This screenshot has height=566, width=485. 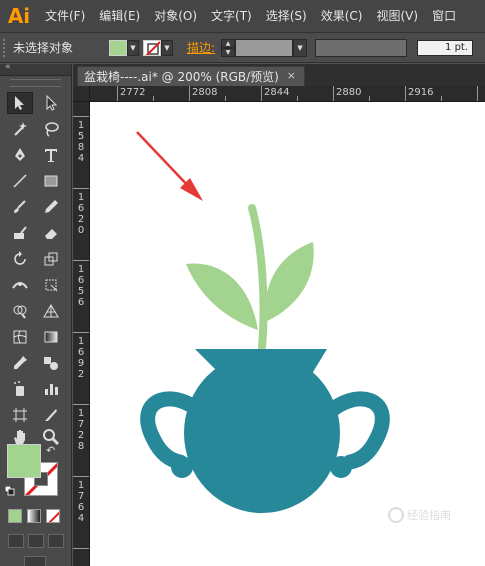 I want to click on close-icon: ×, so click(x=291, y=75).